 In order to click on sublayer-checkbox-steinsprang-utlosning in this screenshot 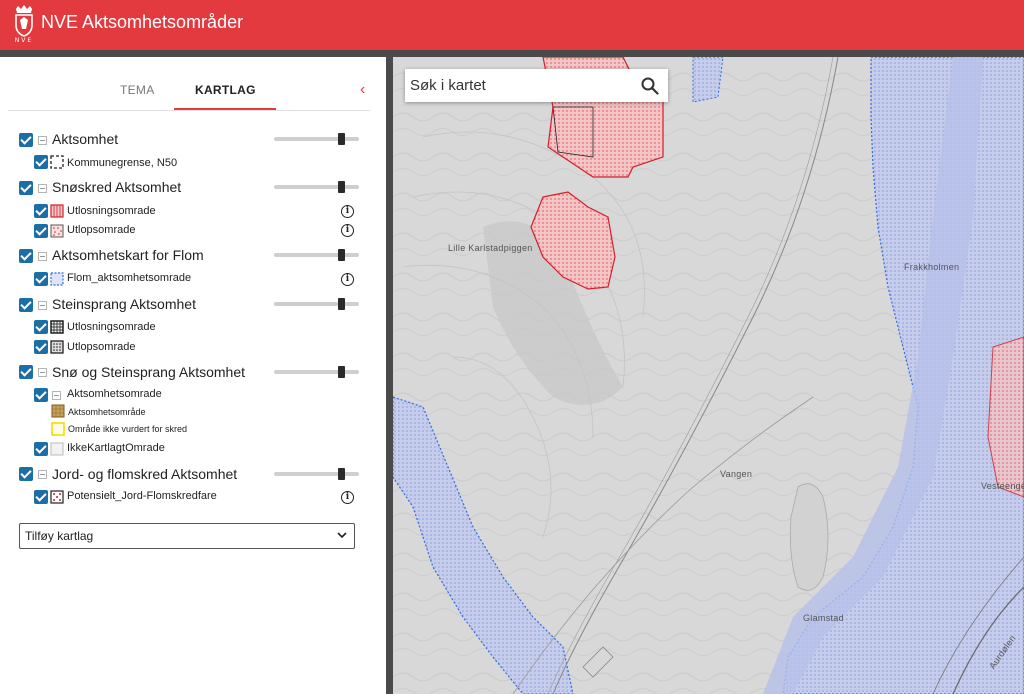, I will do `click(41, 327)`.